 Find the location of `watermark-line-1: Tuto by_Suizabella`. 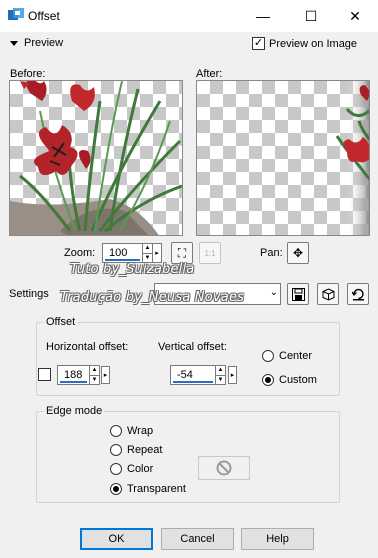

watermark-line-1: Tuto by_Suizabella is located at coordinates (132, 269).